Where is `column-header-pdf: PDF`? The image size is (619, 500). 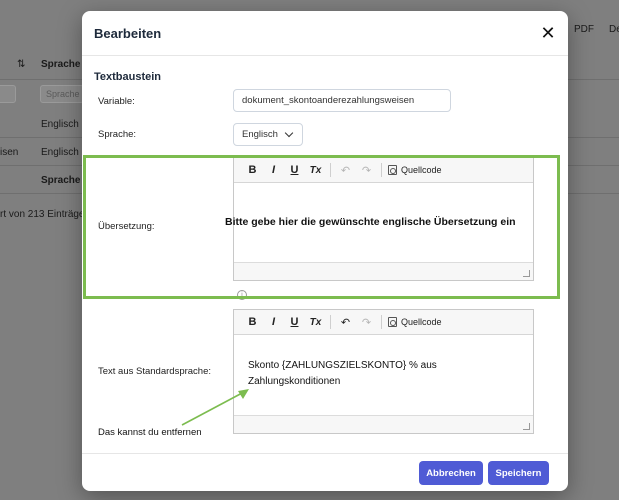 column-header-pdf: PDF is located at coordinates (584, 29).